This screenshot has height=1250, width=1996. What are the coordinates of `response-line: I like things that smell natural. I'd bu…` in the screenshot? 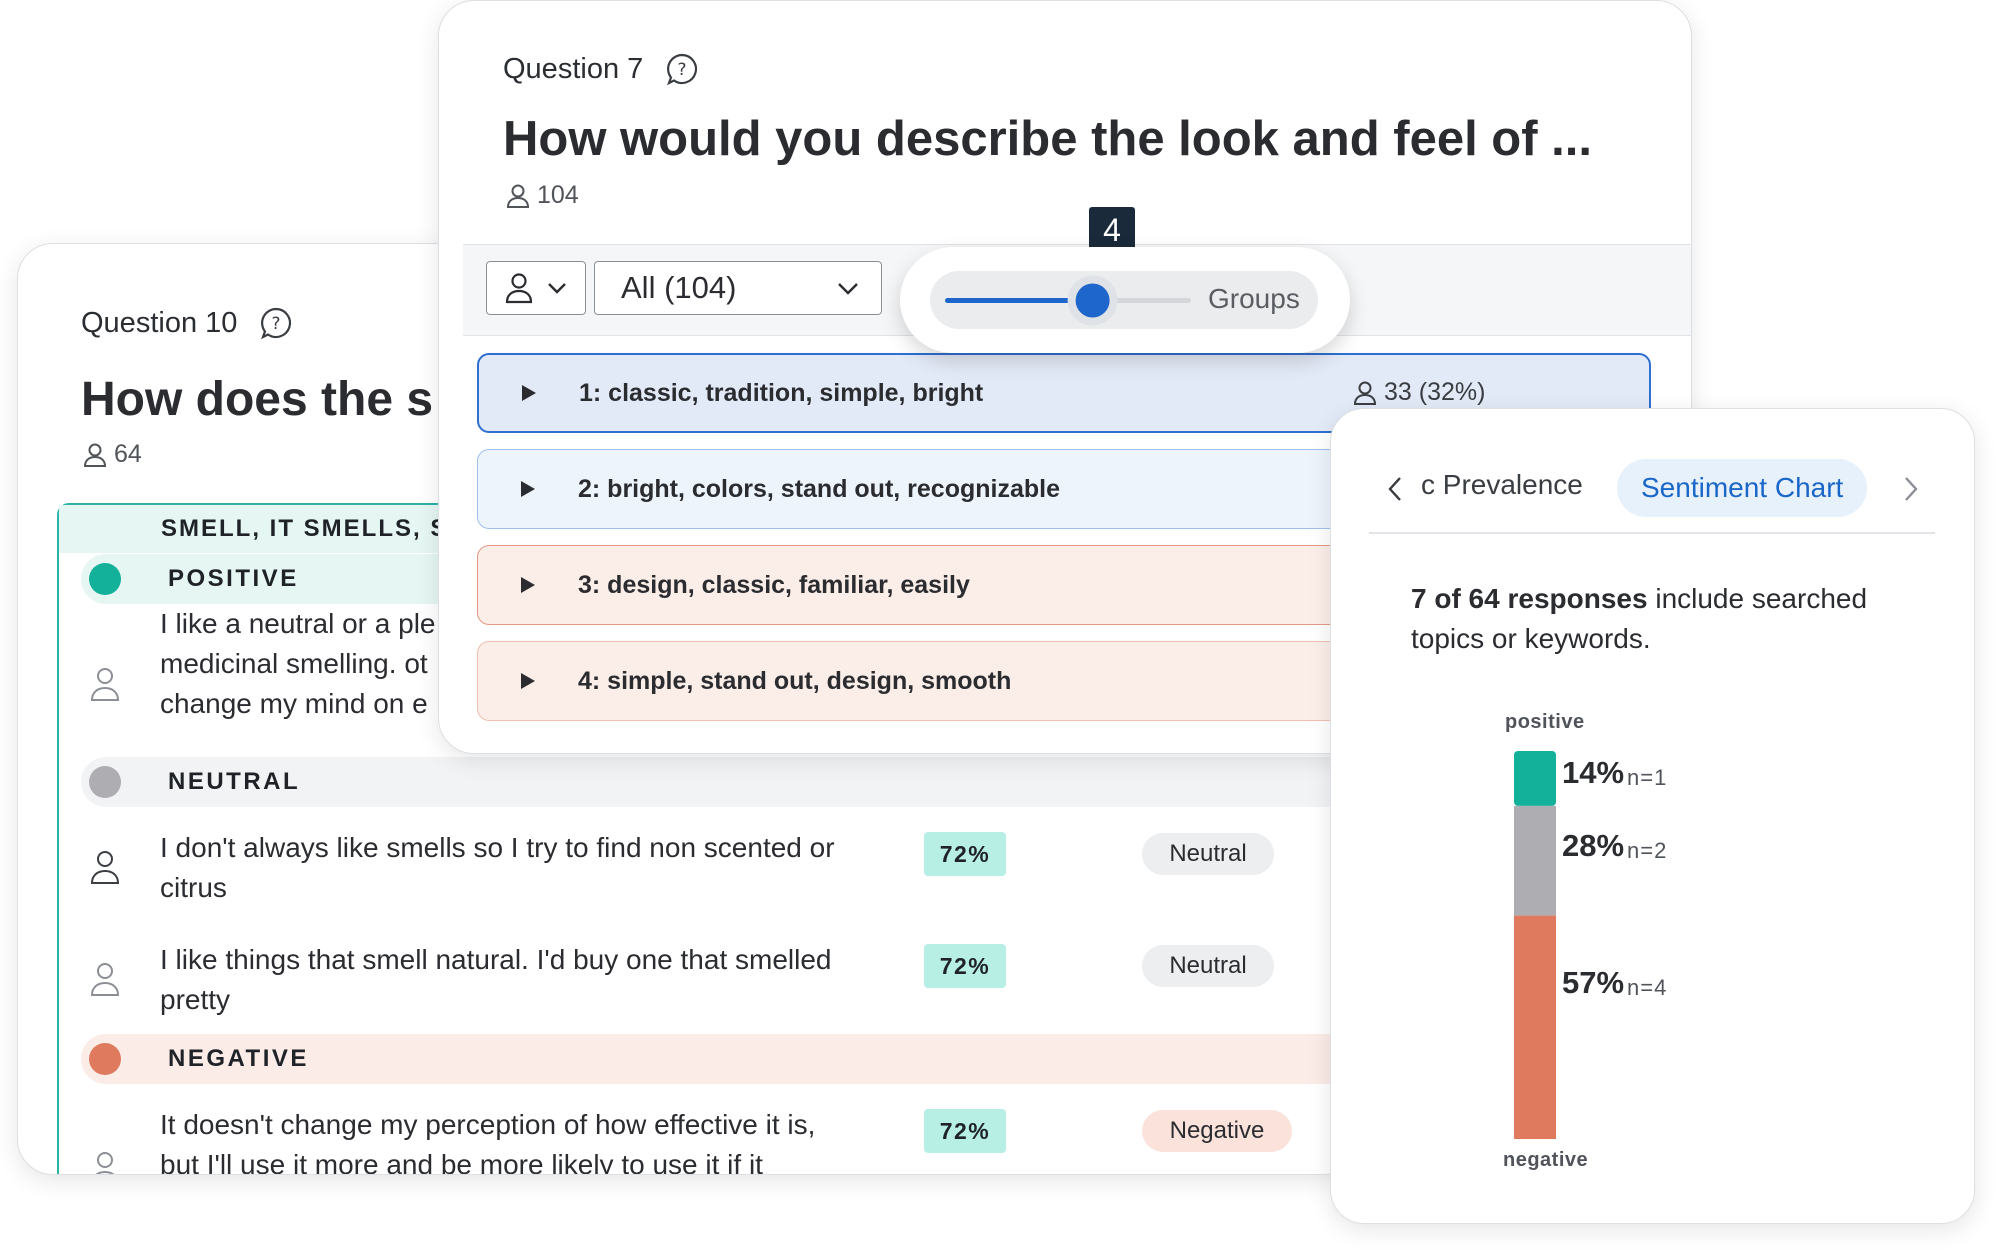 It's located at (496, 959).